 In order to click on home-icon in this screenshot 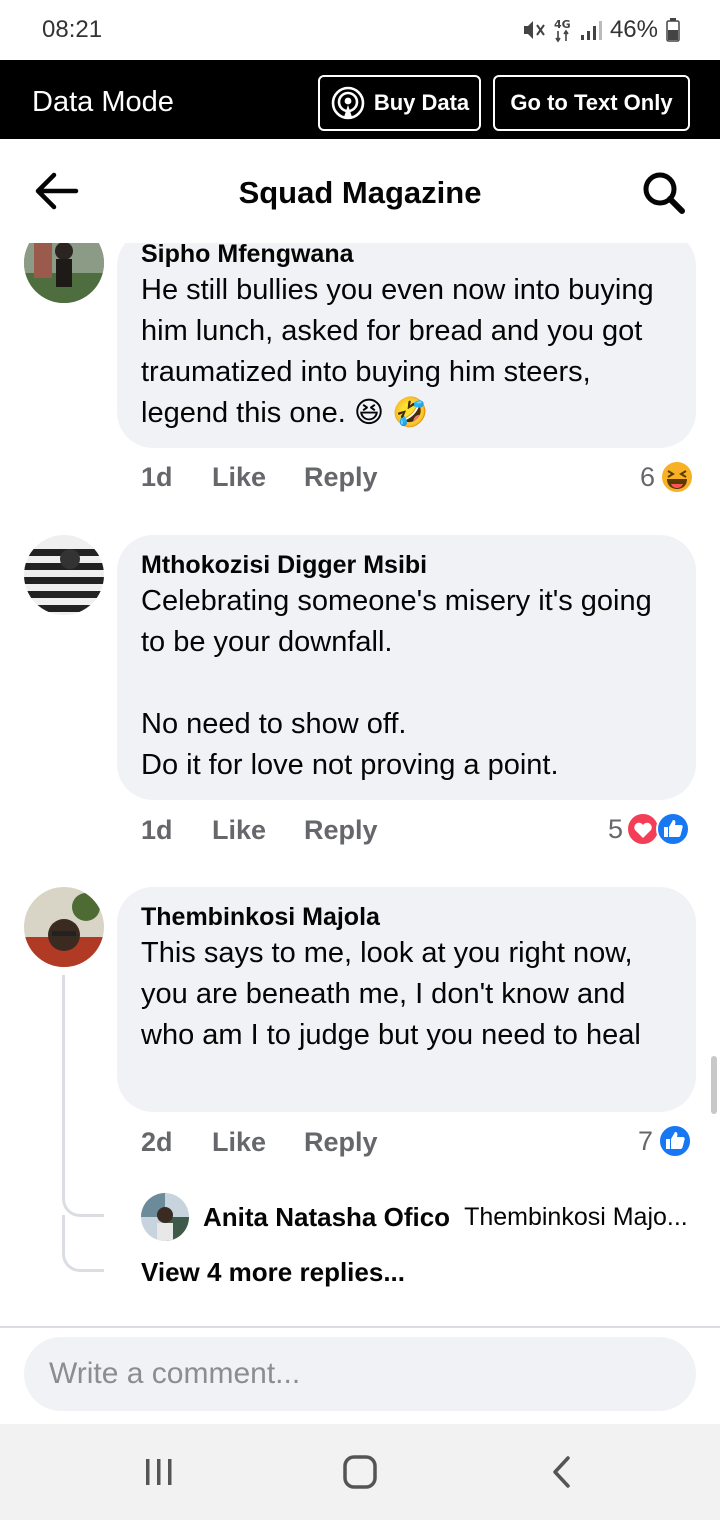, I will do `click(360, 1472)`.